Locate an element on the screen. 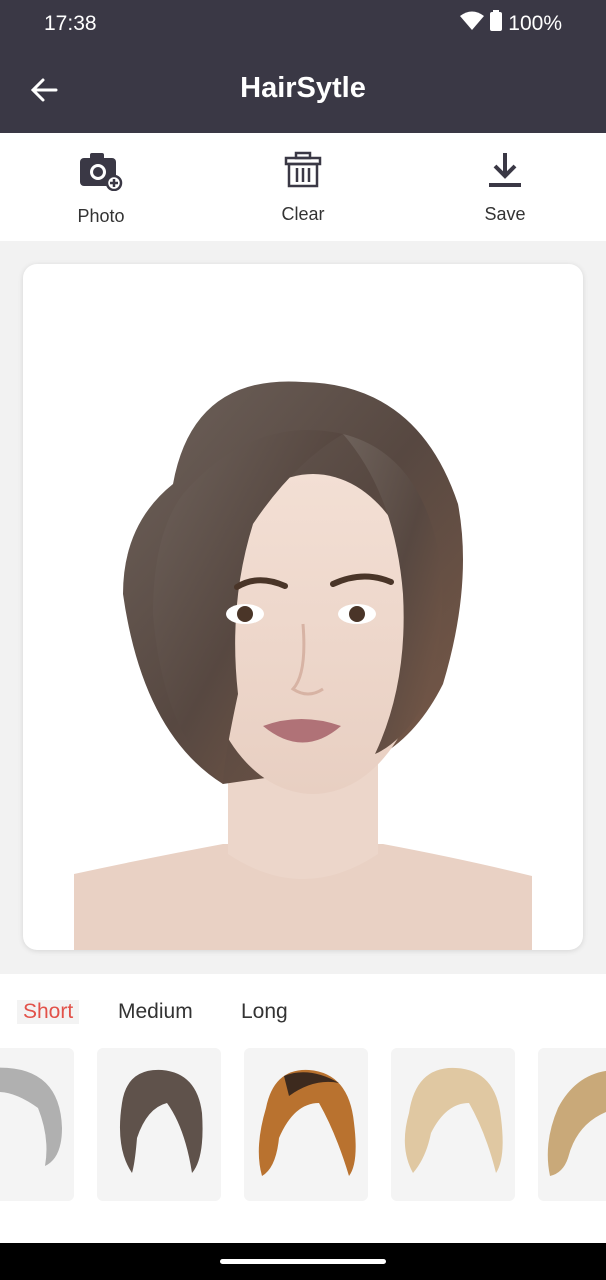  save-button: Save is located at coordinates (505, 188).